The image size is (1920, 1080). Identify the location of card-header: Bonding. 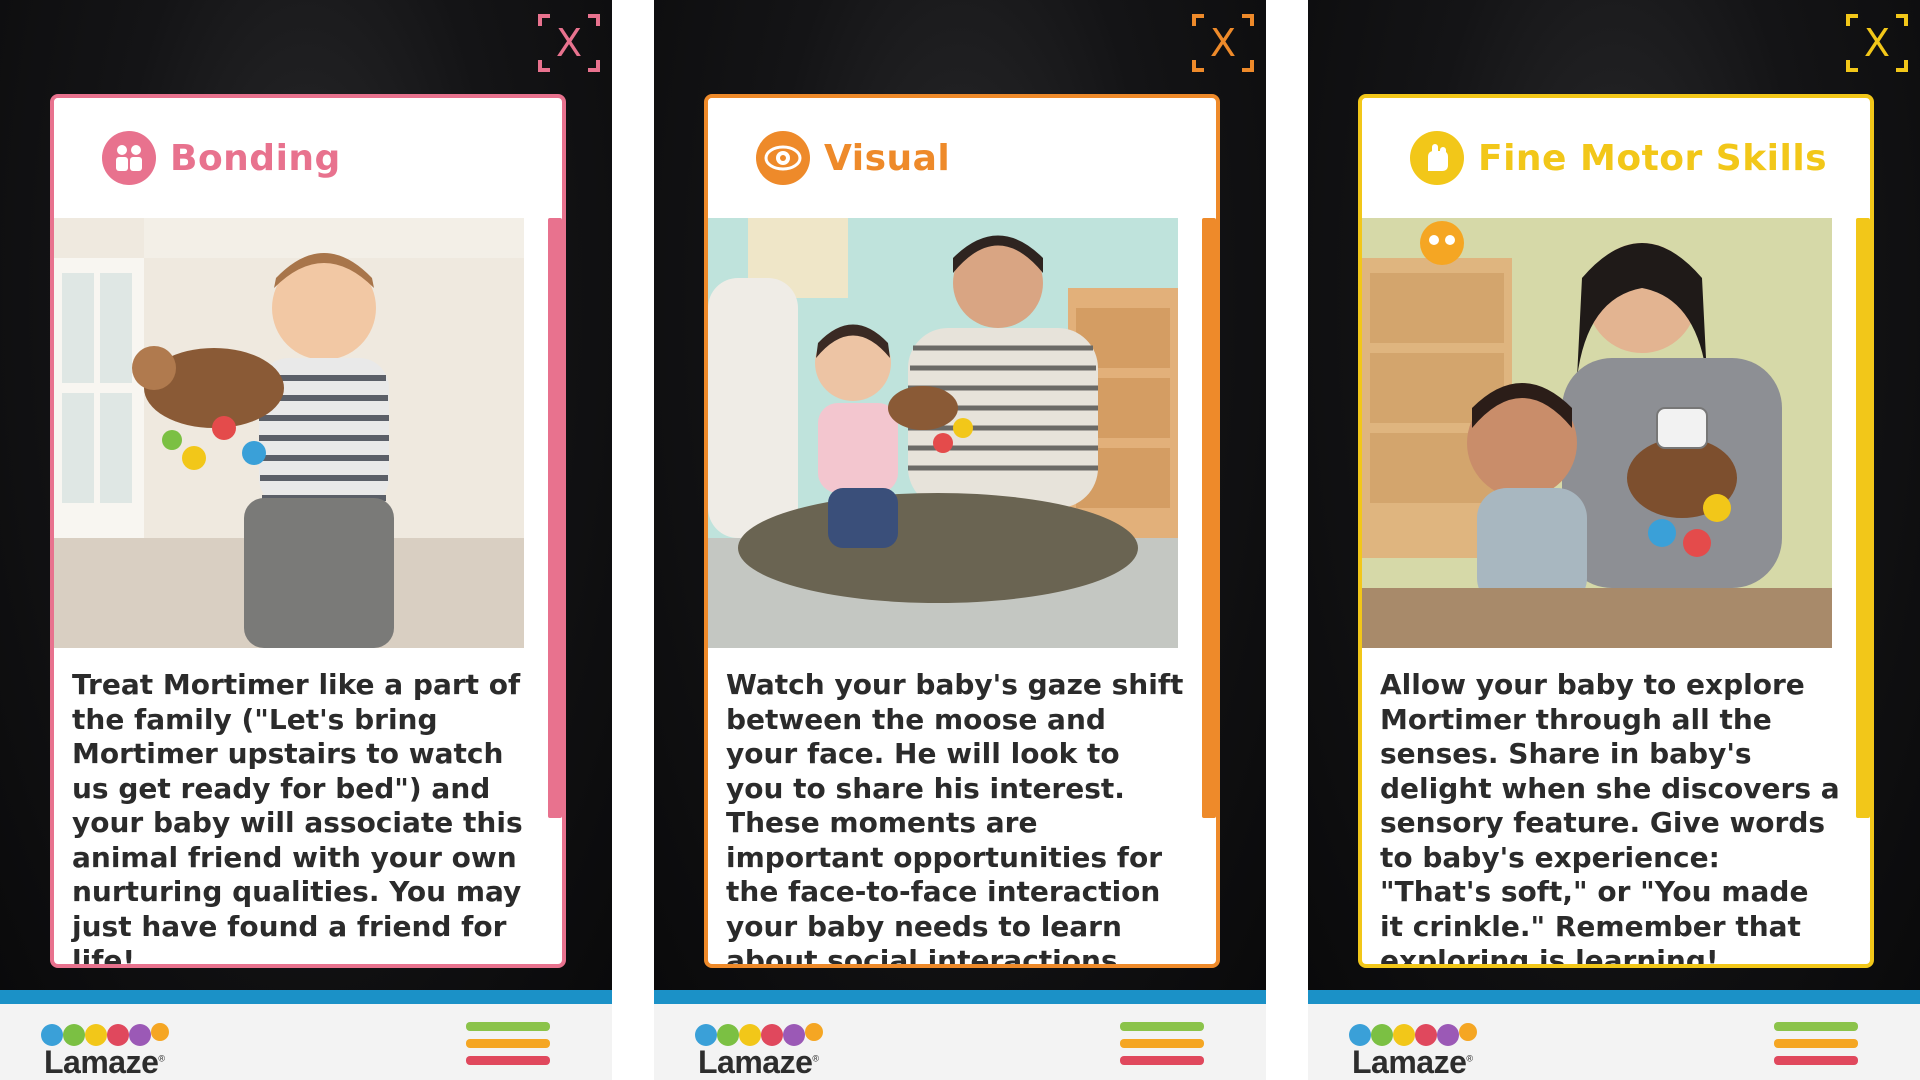
(304, 158).